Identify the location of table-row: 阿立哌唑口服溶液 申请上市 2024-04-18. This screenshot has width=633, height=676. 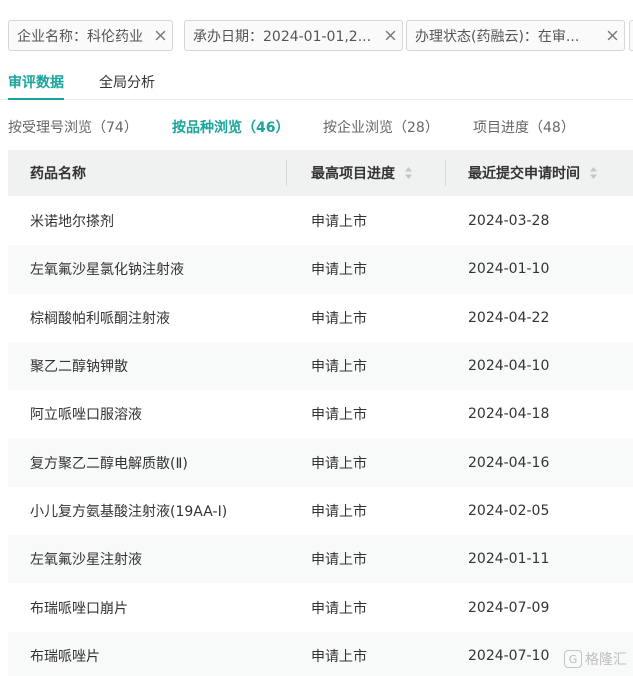
(320, 414).